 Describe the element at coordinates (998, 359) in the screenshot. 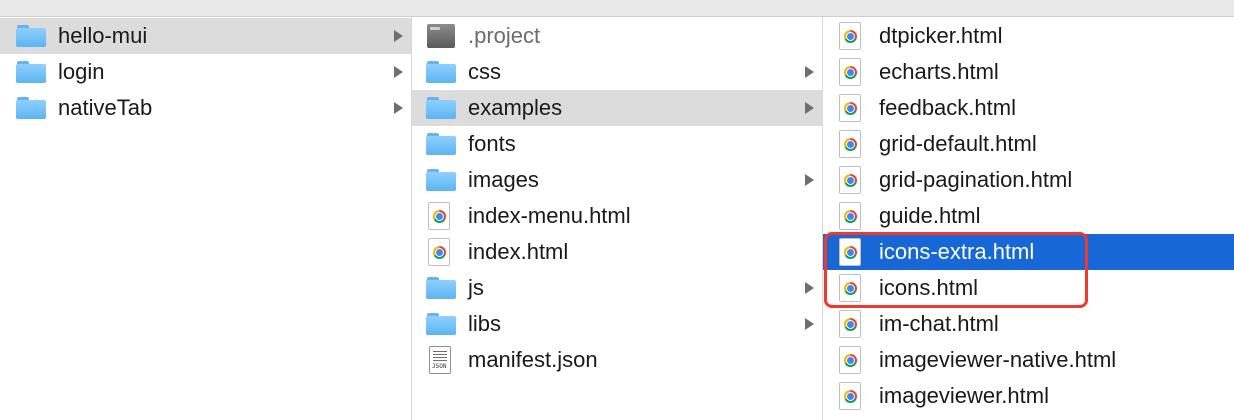

I see `file-name: imageviewer-native.html` at that location.